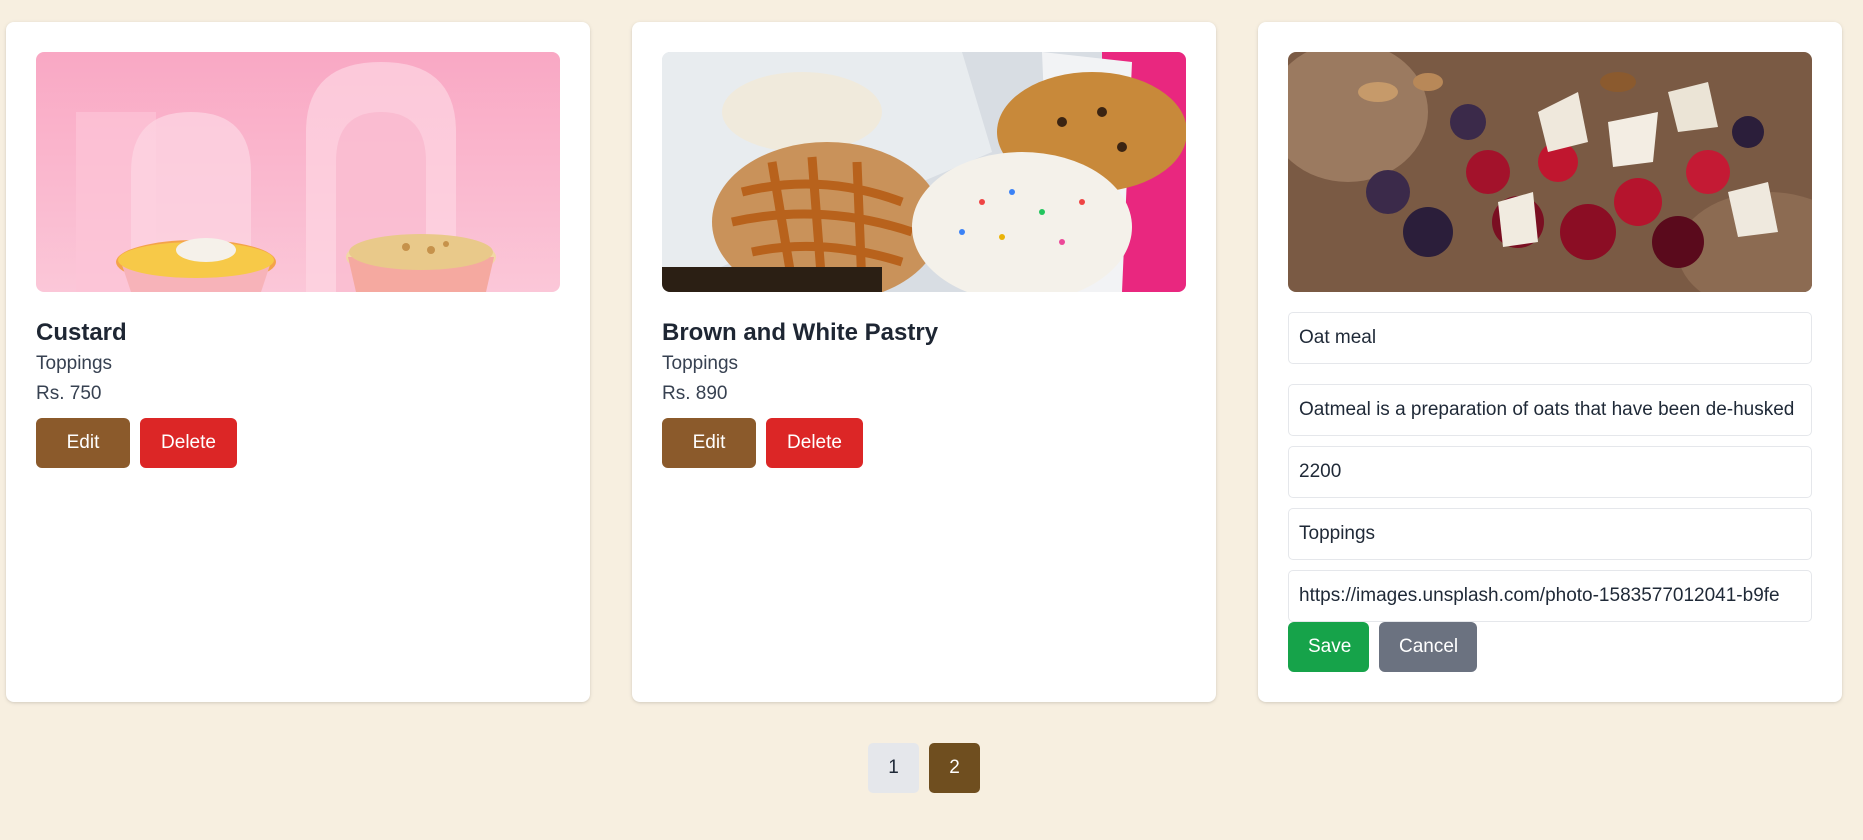 Image resolution: width=1863 pixels, height=840 pixels. I want to click on product-image-pastry, so click(924, 172).